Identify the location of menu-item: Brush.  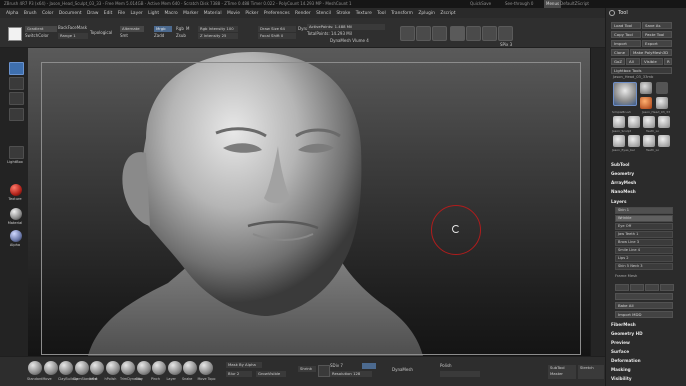
(30, 13).